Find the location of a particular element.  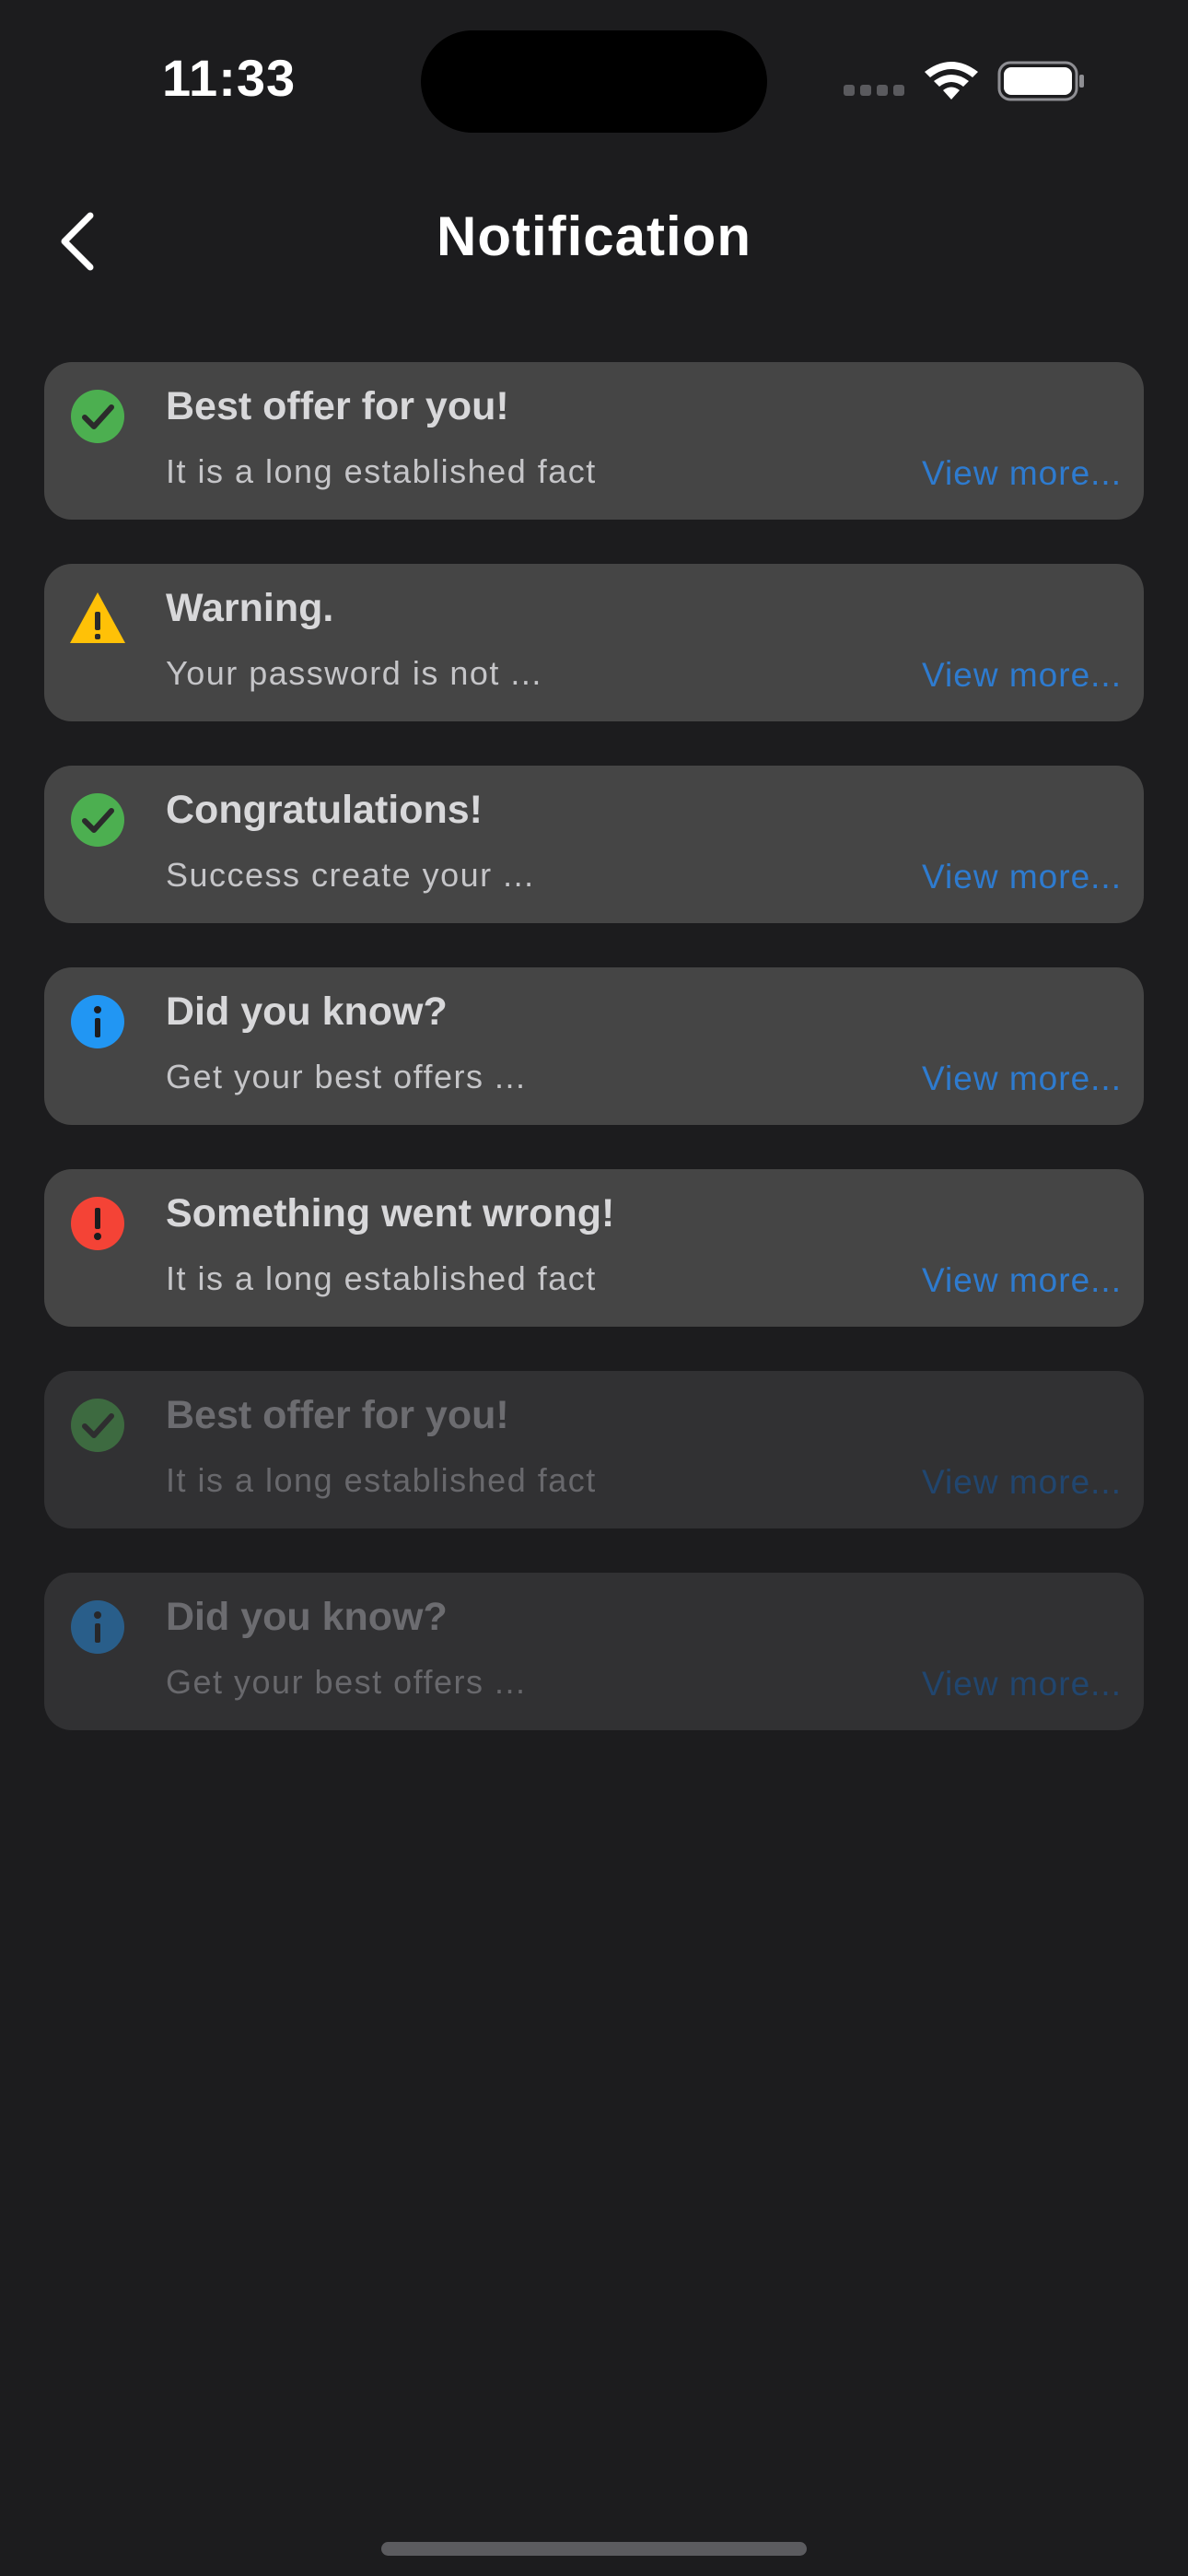

notification-title: Warning. is located at coordinates (250, 608).